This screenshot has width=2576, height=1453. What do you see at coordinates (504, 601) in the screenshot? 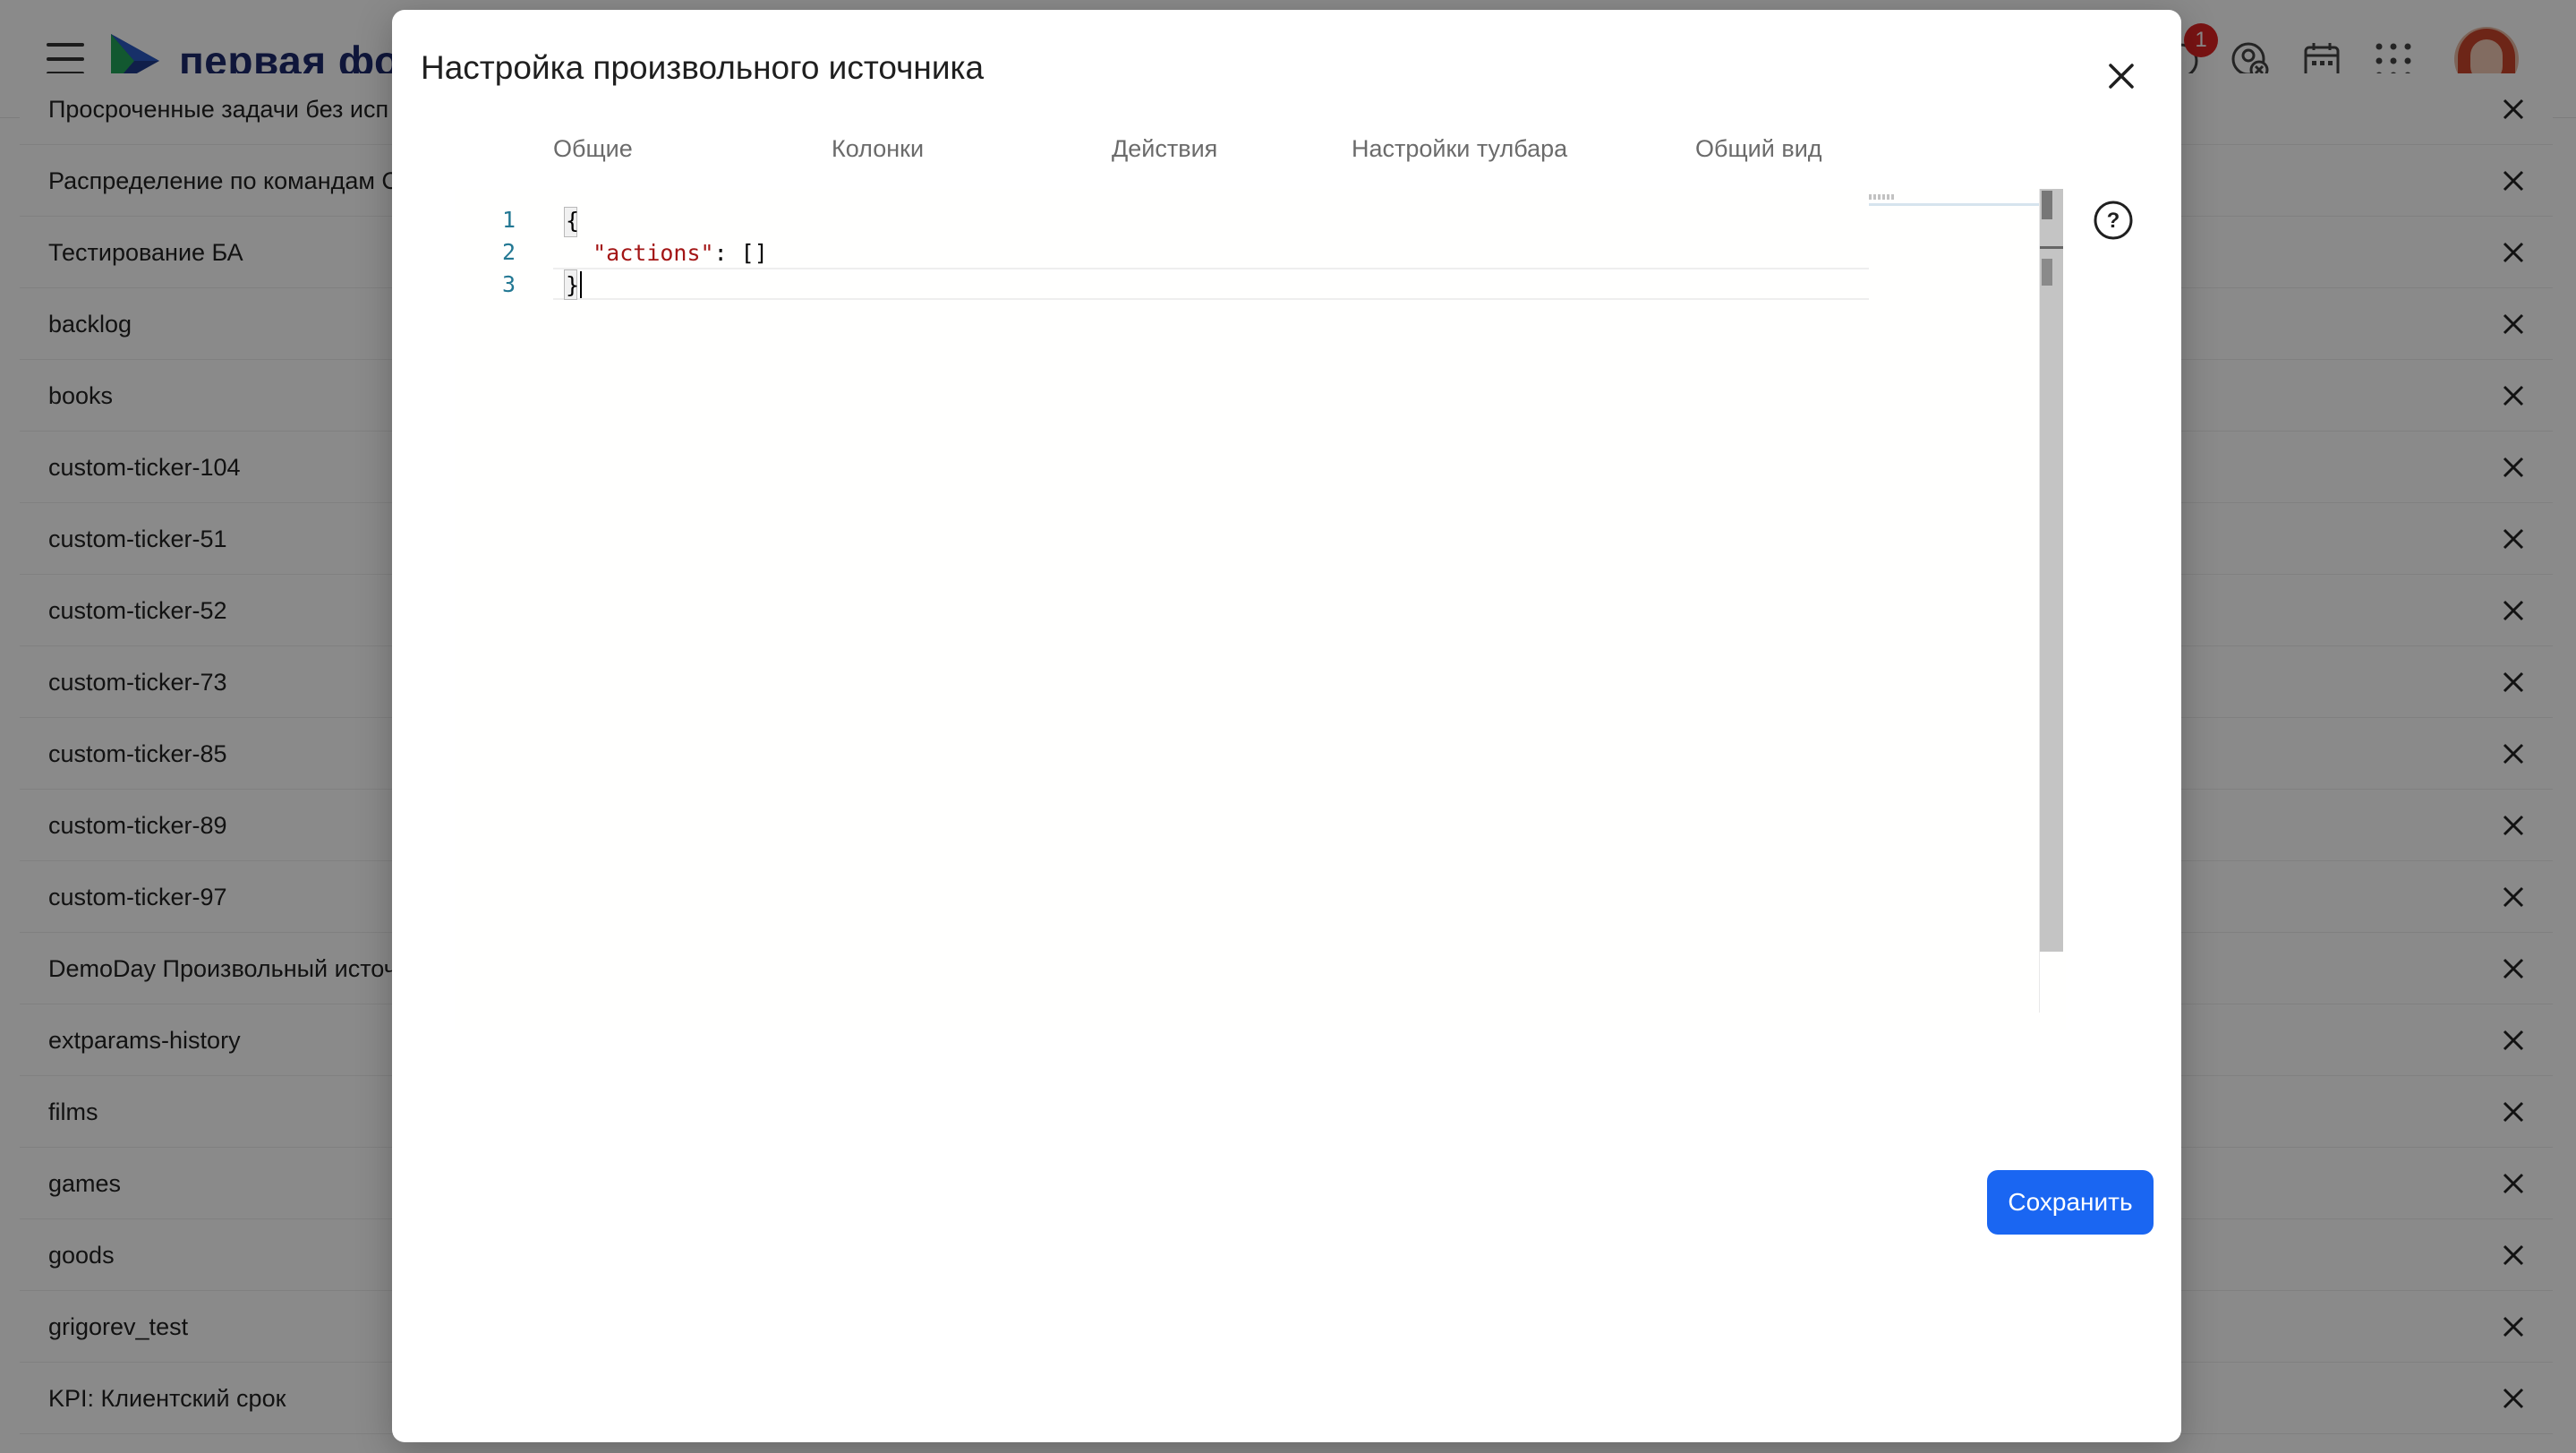
I see `line-numbers: 1 2 3` at bounding box center [504, 601].